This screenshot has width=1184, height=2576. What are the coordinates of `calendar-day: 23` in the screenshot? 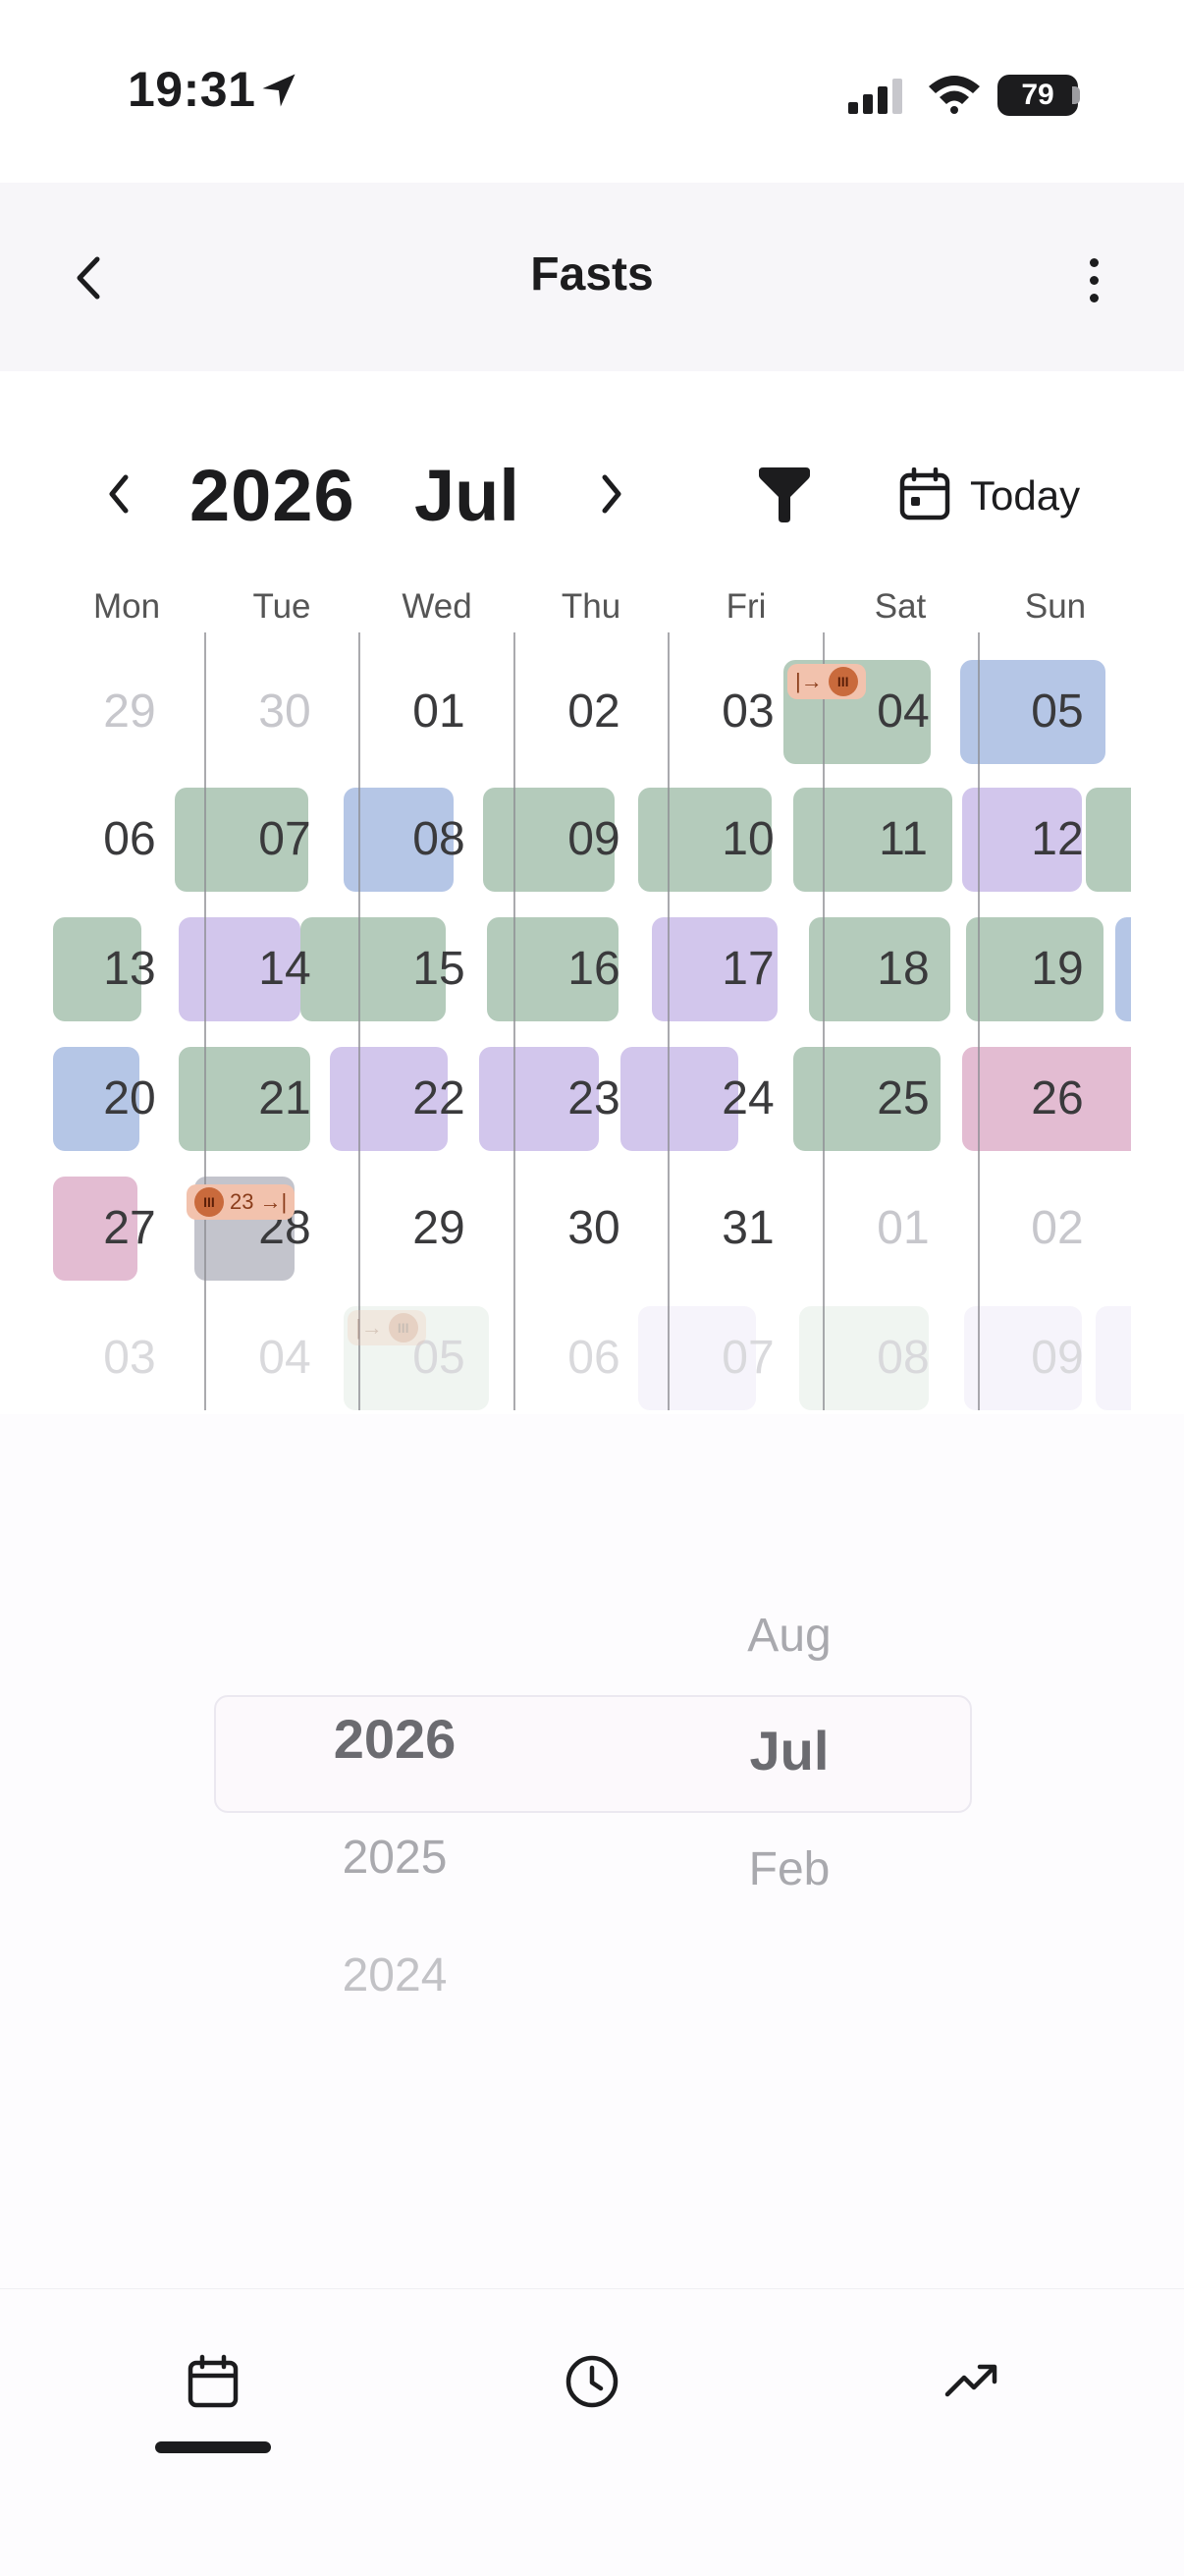 It's located at (594, 1099).